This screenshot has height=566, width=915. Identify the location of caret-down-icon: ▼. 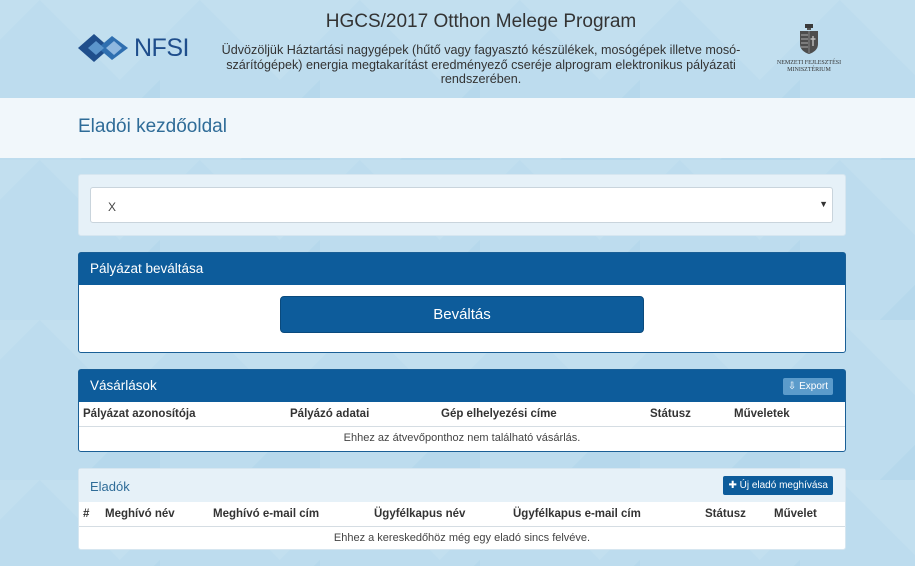
(823, 204).